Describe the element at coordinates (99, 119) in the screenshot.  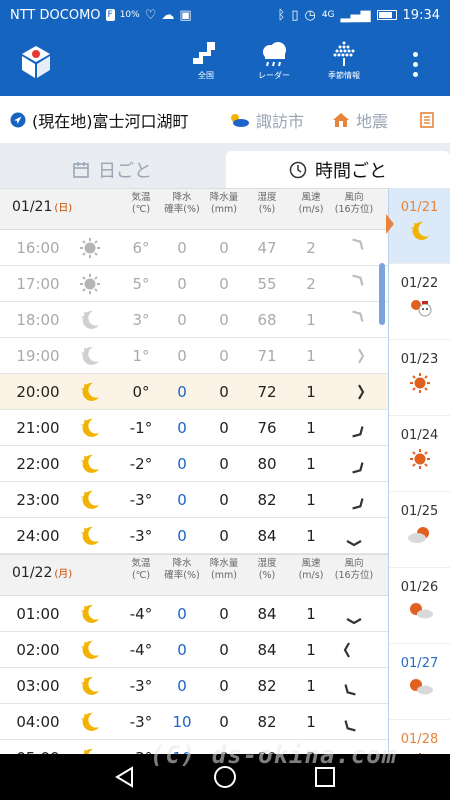
I see `location-tab-current: (現在地)富士河口湖町` at that location.